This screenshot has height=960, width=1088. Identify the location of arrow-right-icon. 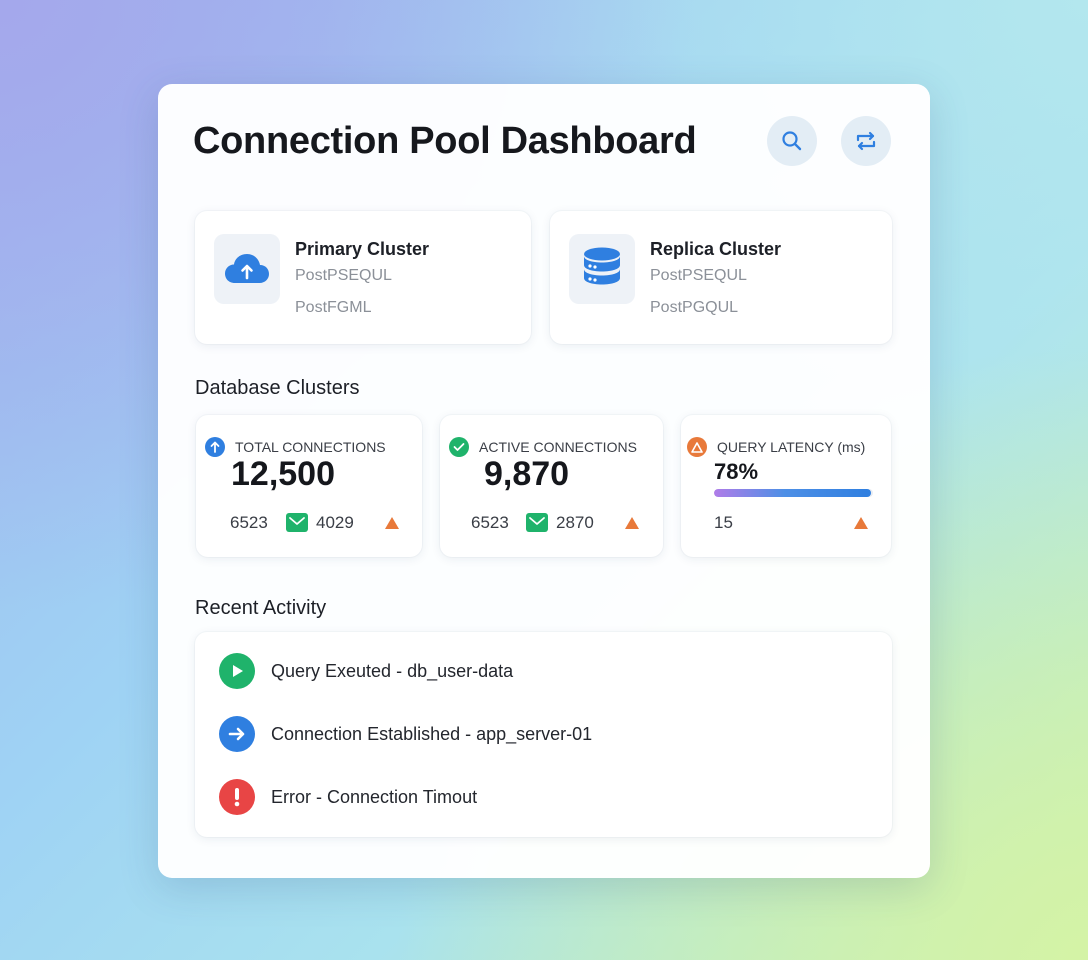
(237, 734).